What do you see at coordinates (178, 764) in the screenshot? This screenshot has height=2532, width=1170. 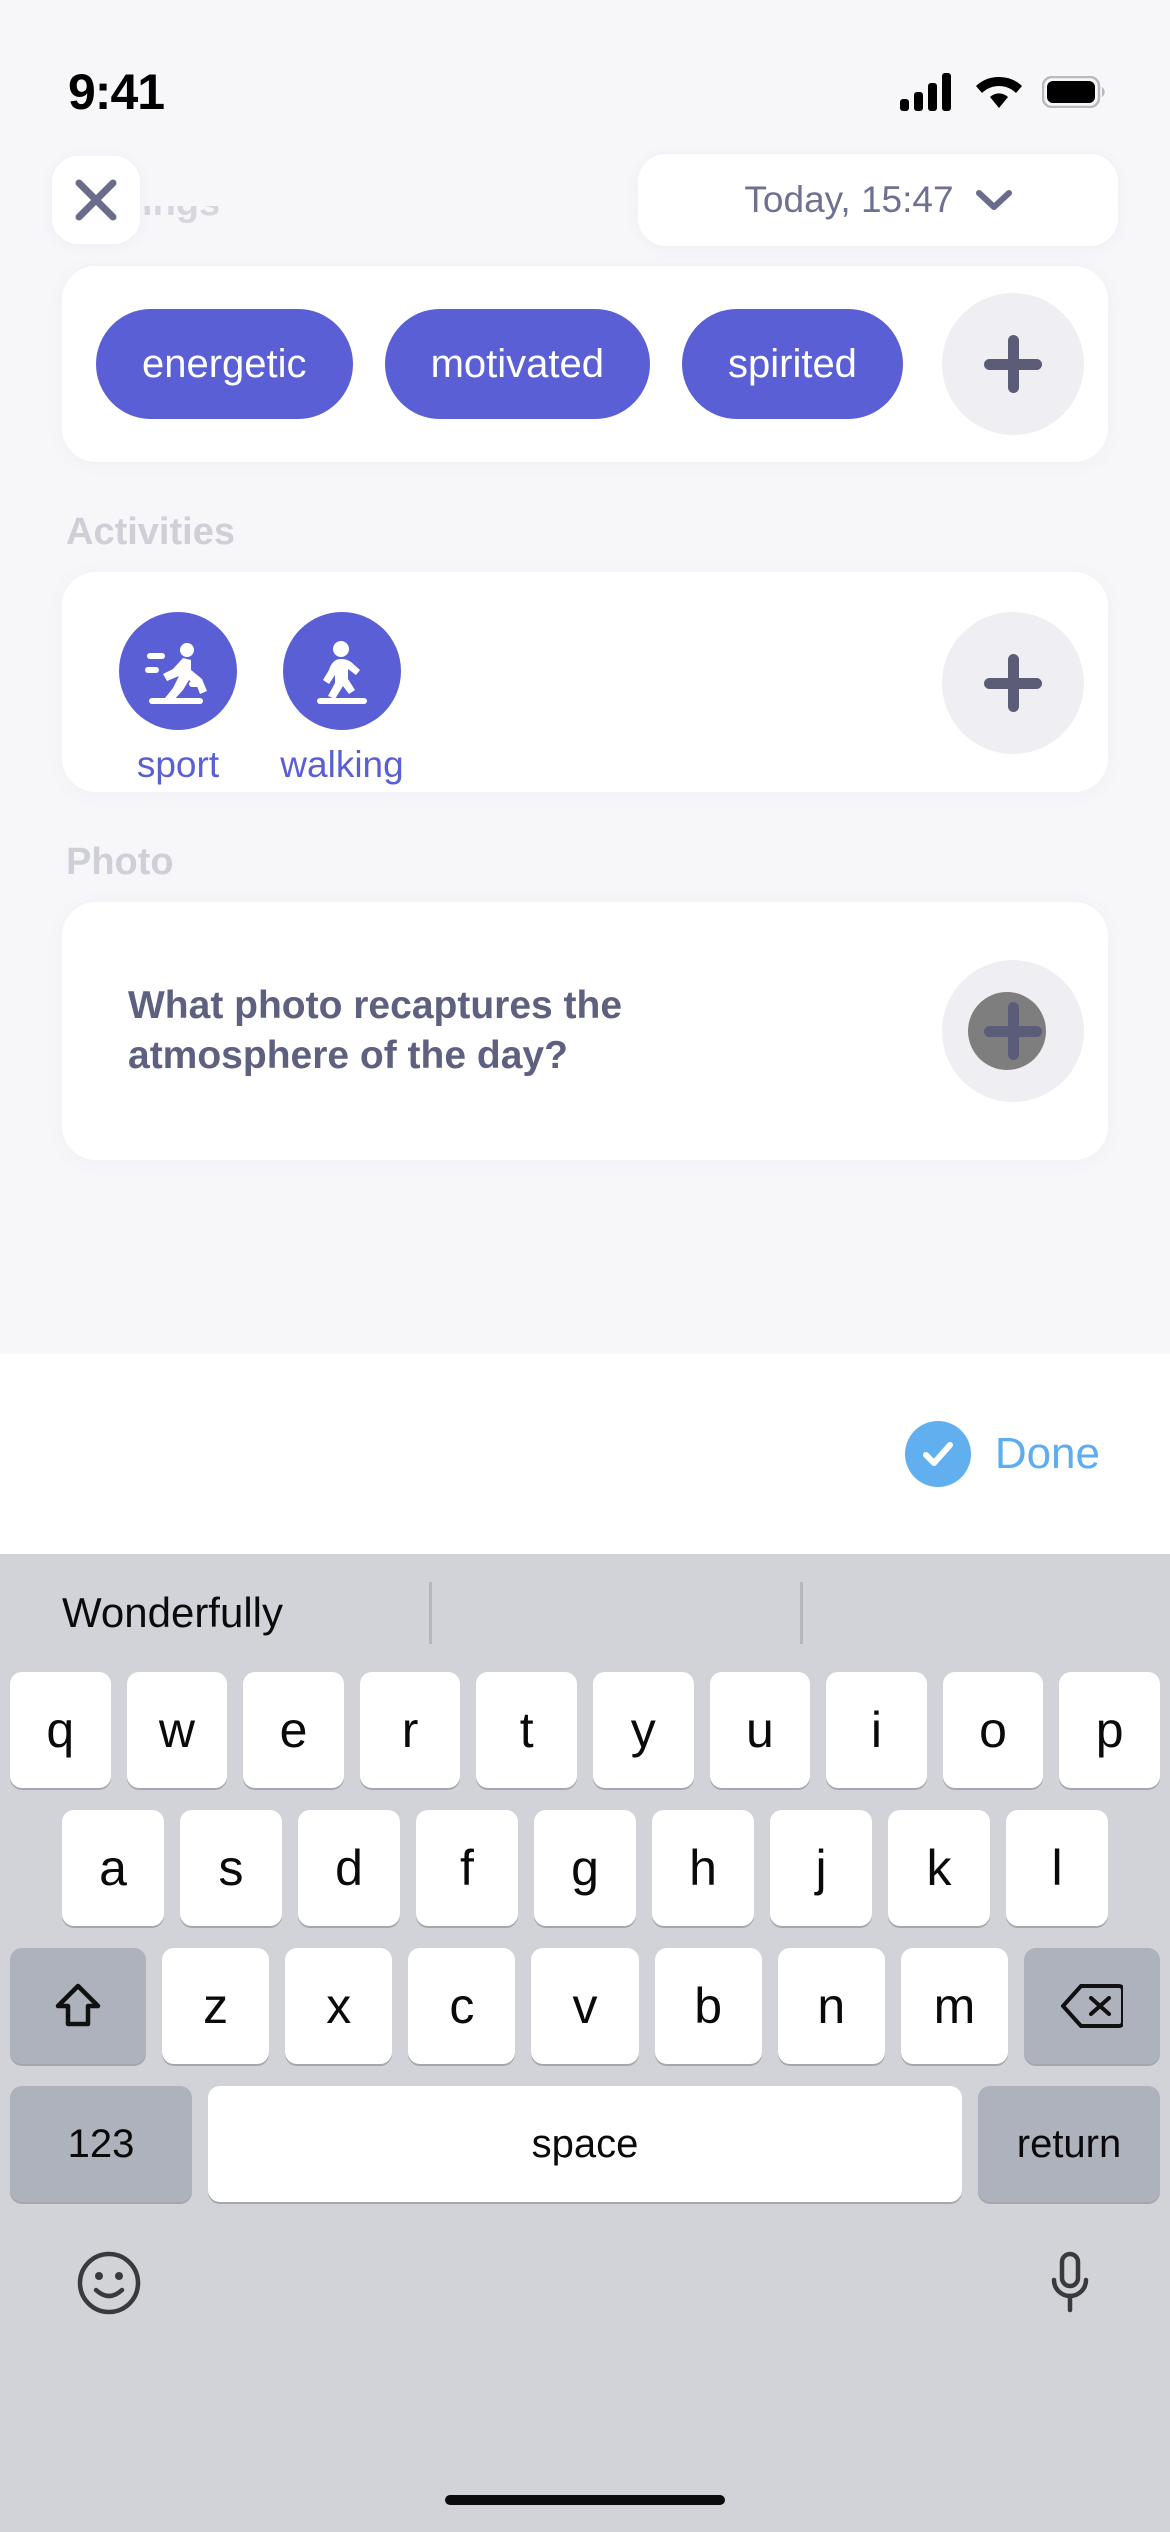 I see `activity-label: sport` at bounding box center [178, 764].